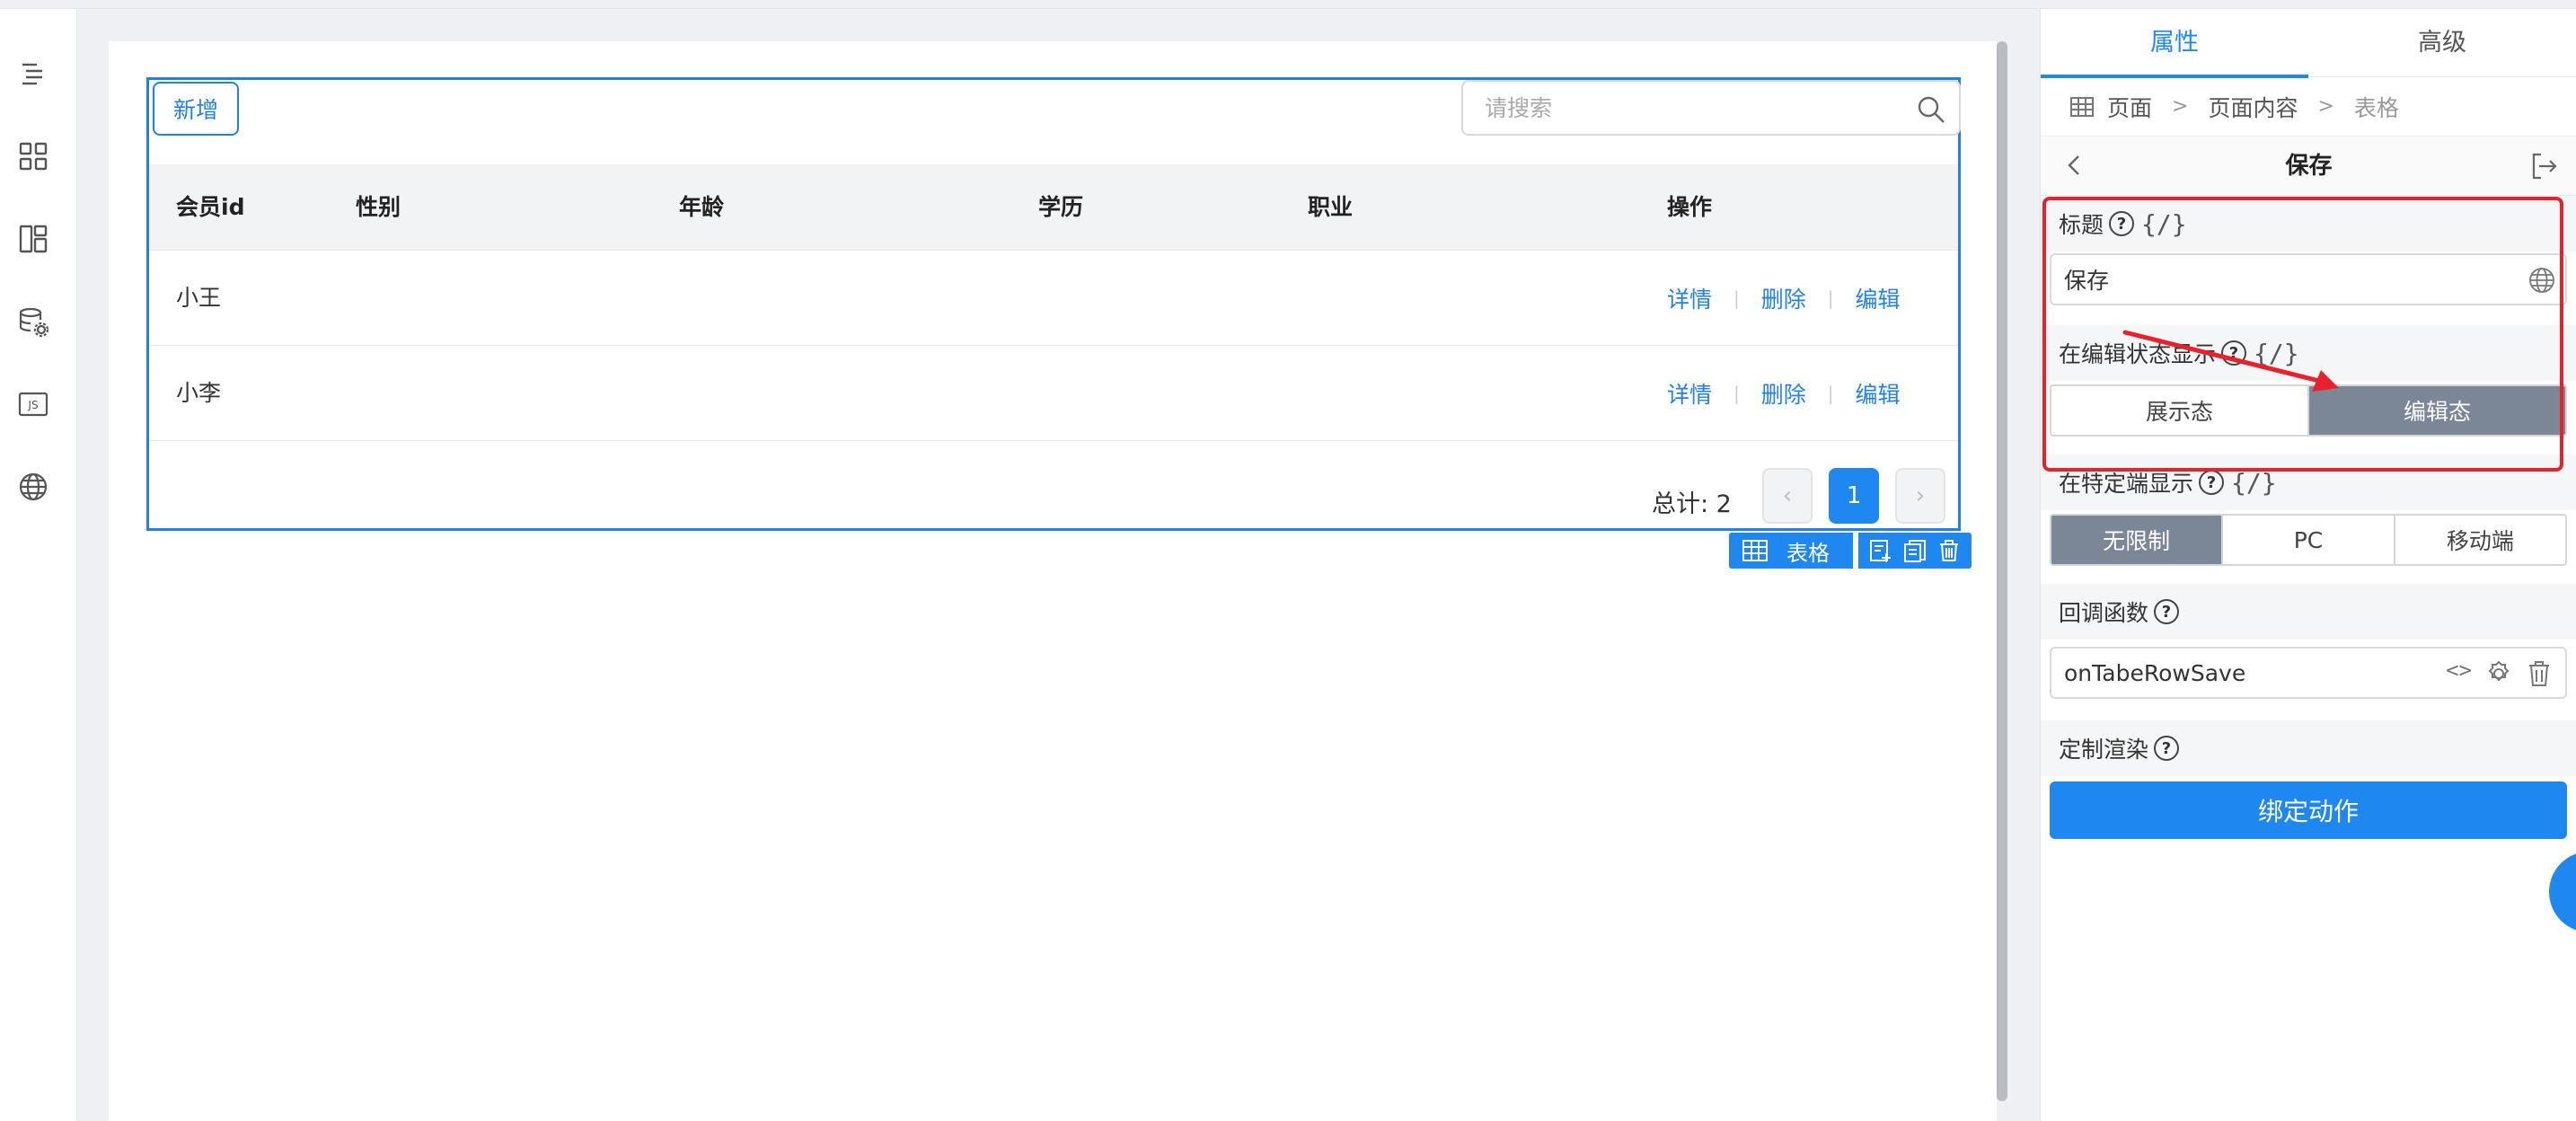  What do you see at coordinates (2308, 224) in the screenshot?
I see `title-section-label: 标题 ? {/}` at bounding box center [2308, 224].